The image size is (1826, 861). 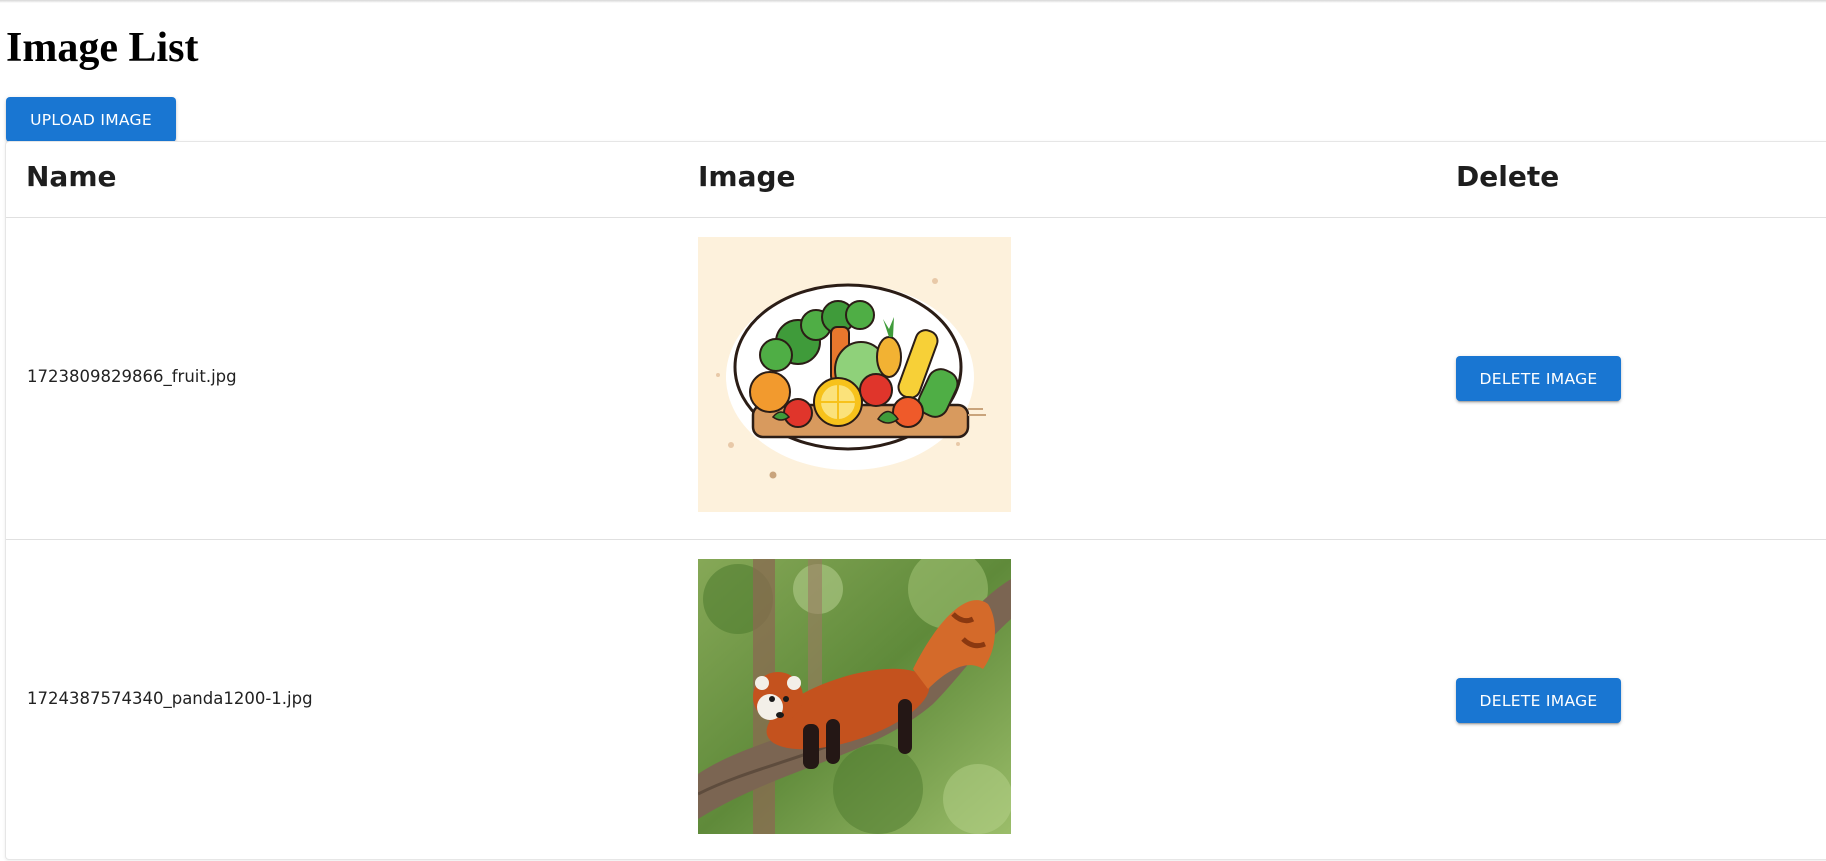 I want to click on image-name: 1724387574340_panda1200-1.jpg, so click(x=170, y=698).